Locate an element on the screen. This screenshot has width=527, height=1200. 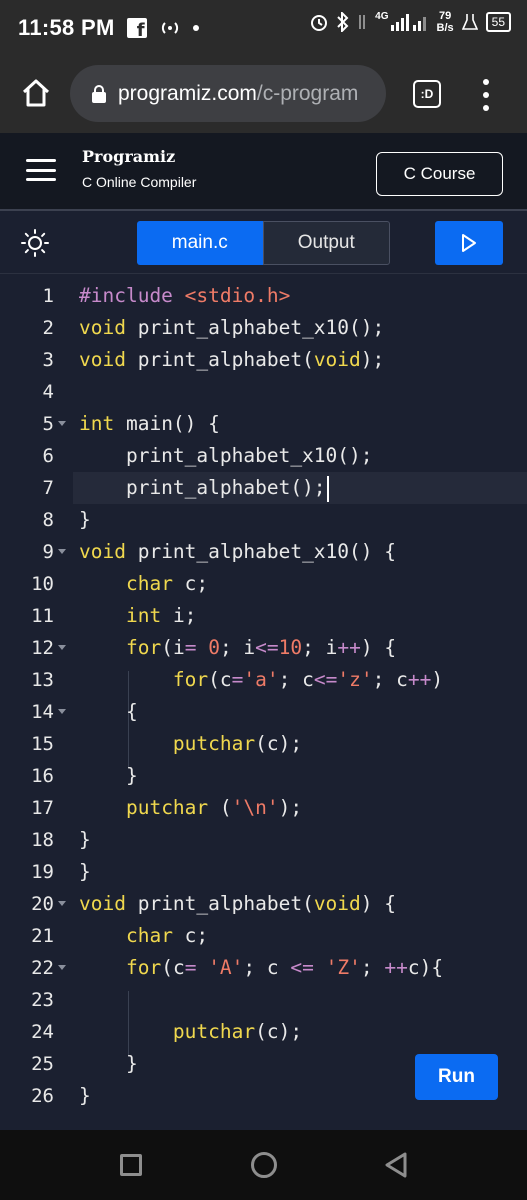
code-line: 3 void print_alphabet(void); is located at coordinates (263, 360).